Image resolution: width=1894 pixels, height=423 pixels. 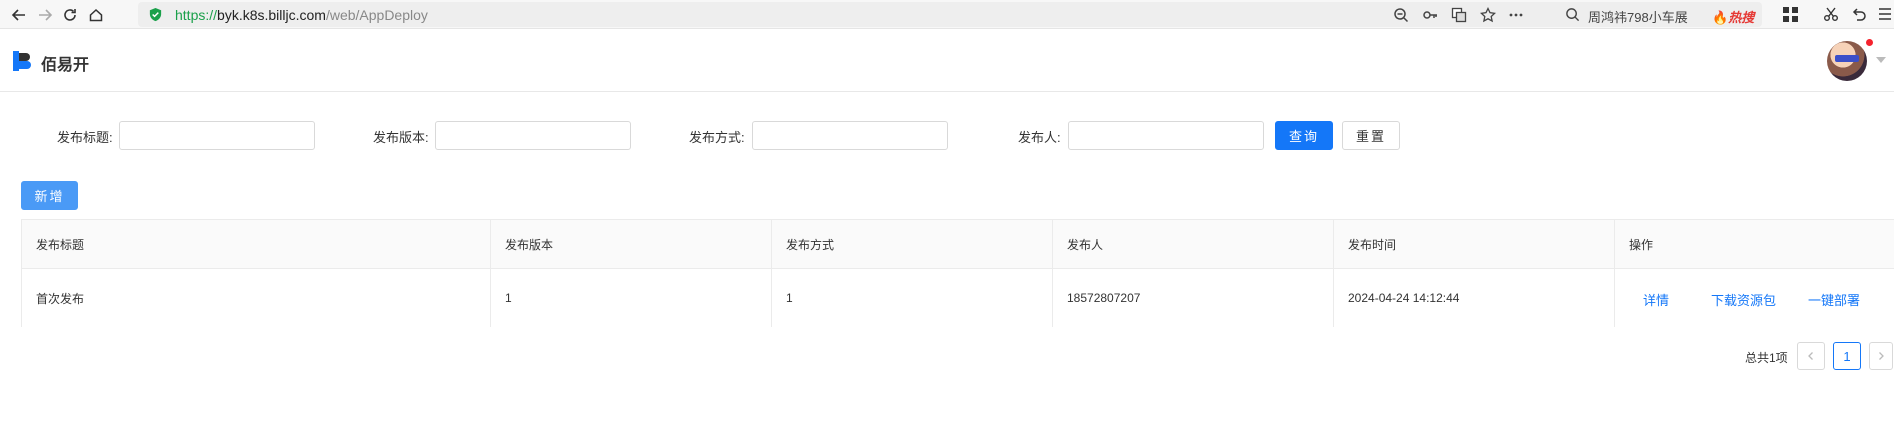 What do you see at coordinates (217, 135) in the screenshot?
I see `title-filter-input` at bounding box center [217, 135].